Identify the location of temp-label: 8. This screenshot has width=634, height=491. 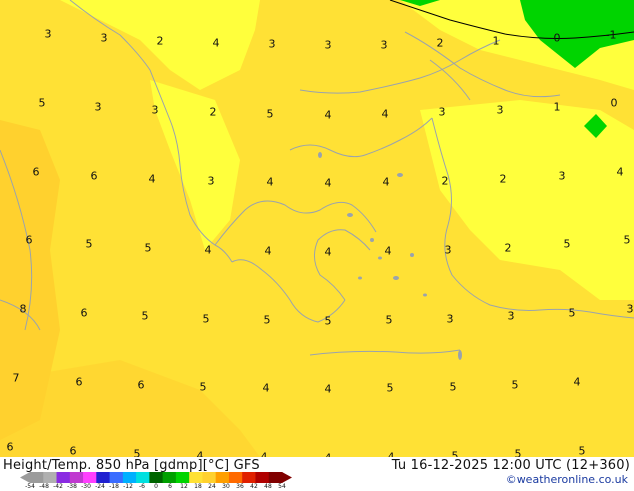
(23, 309).